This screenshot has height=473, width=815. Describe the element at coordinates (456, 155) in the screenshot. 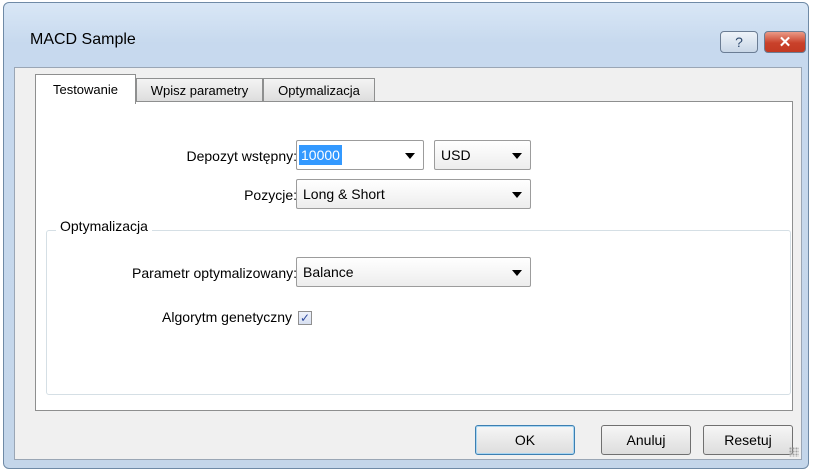

I see `currency-value: USD` at that location.